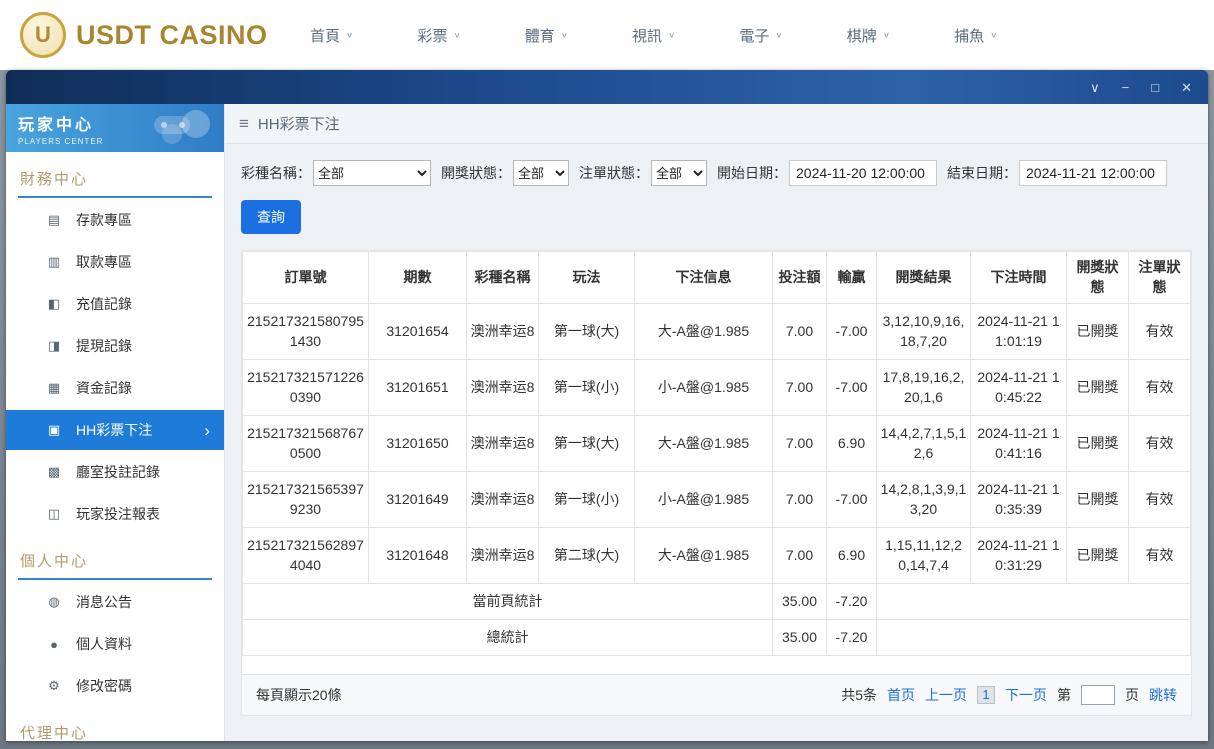  What do you see at coordinates (118, 514) in the screenshot?
I see `sidebar-item-label: 玩家投注報表` at bounding box center [118, 514].